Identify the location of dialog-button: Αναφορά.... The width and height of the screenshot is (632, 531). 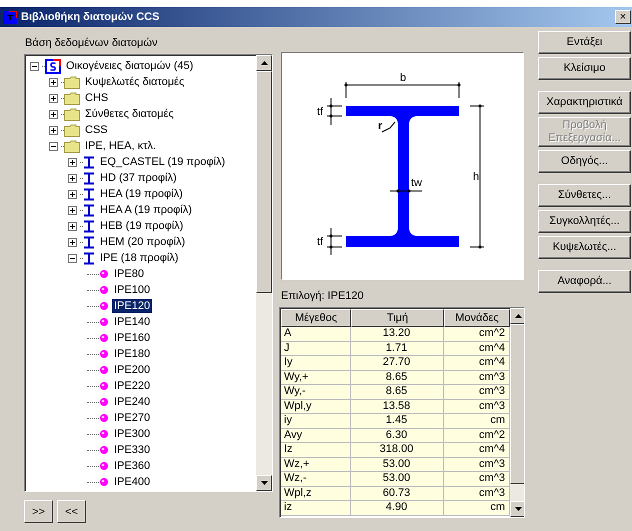
(584, 281).